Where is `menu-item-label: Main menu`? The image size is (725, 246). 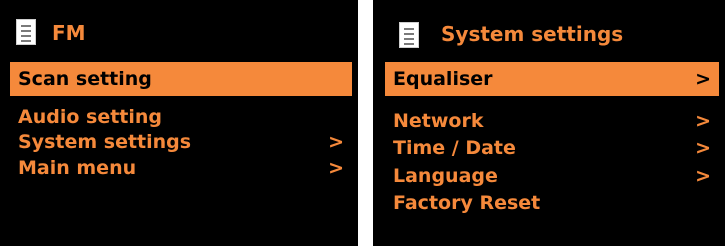
menu-item-label: Main menu is located at coordinates (77, 168).